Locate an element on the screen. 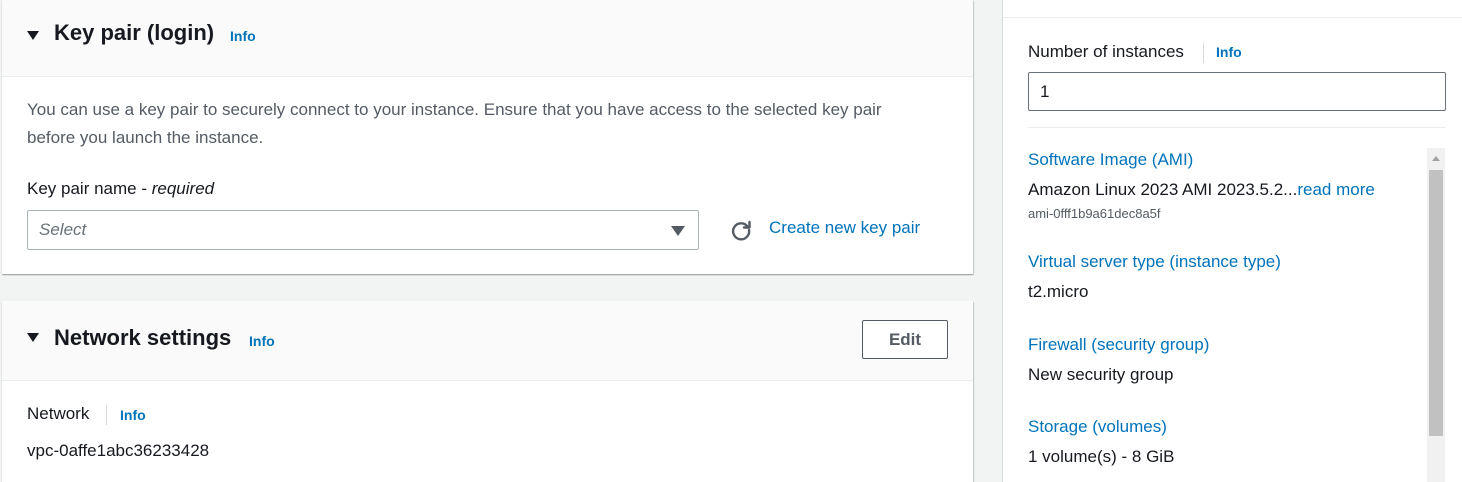 The image size is (1462, 482). read-more-link: read more is located at coordinates (1335, 189).